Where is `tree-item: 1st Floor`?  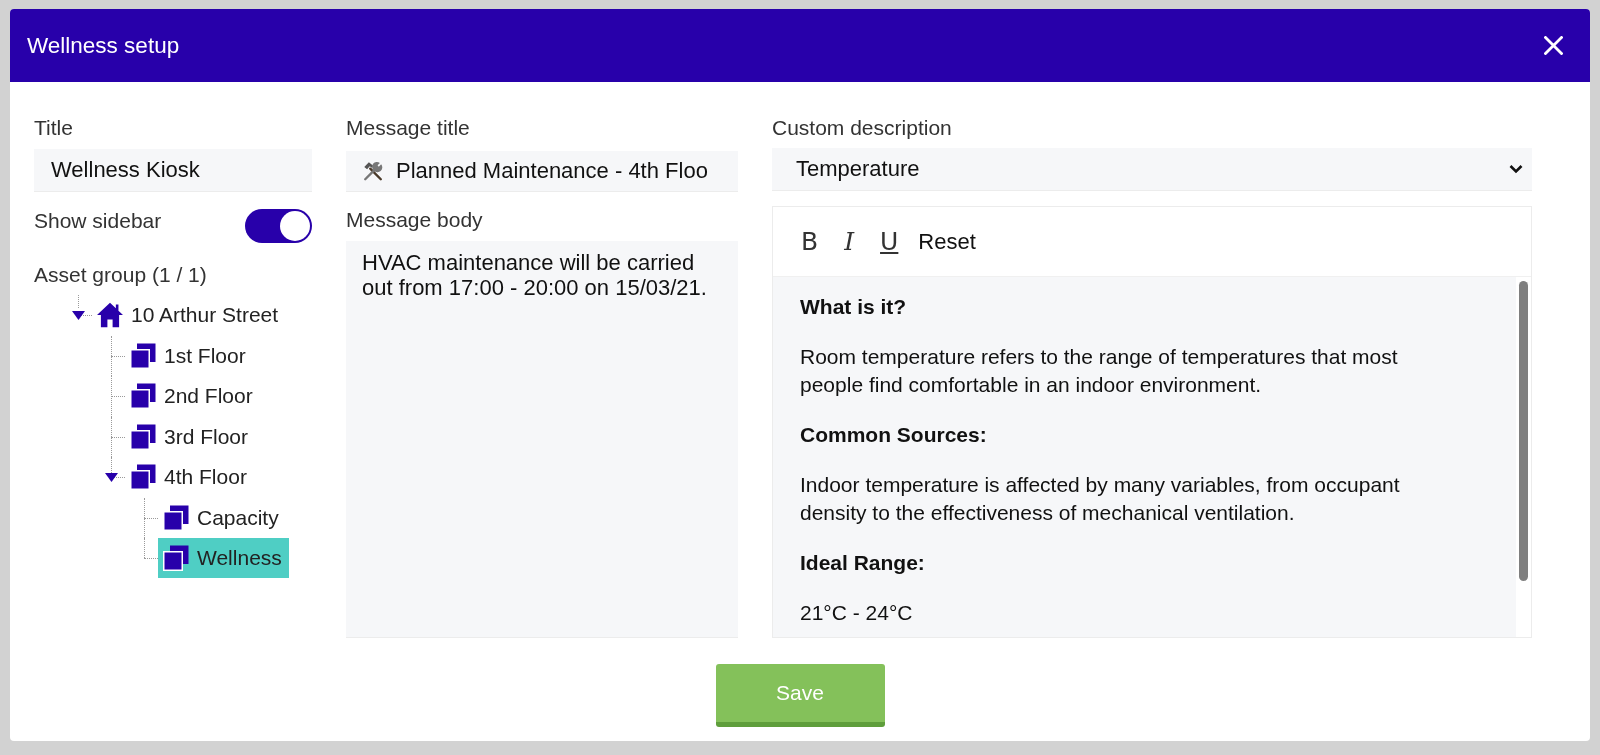
tree-item: 1st Floor is located at coordinates (189, 355).